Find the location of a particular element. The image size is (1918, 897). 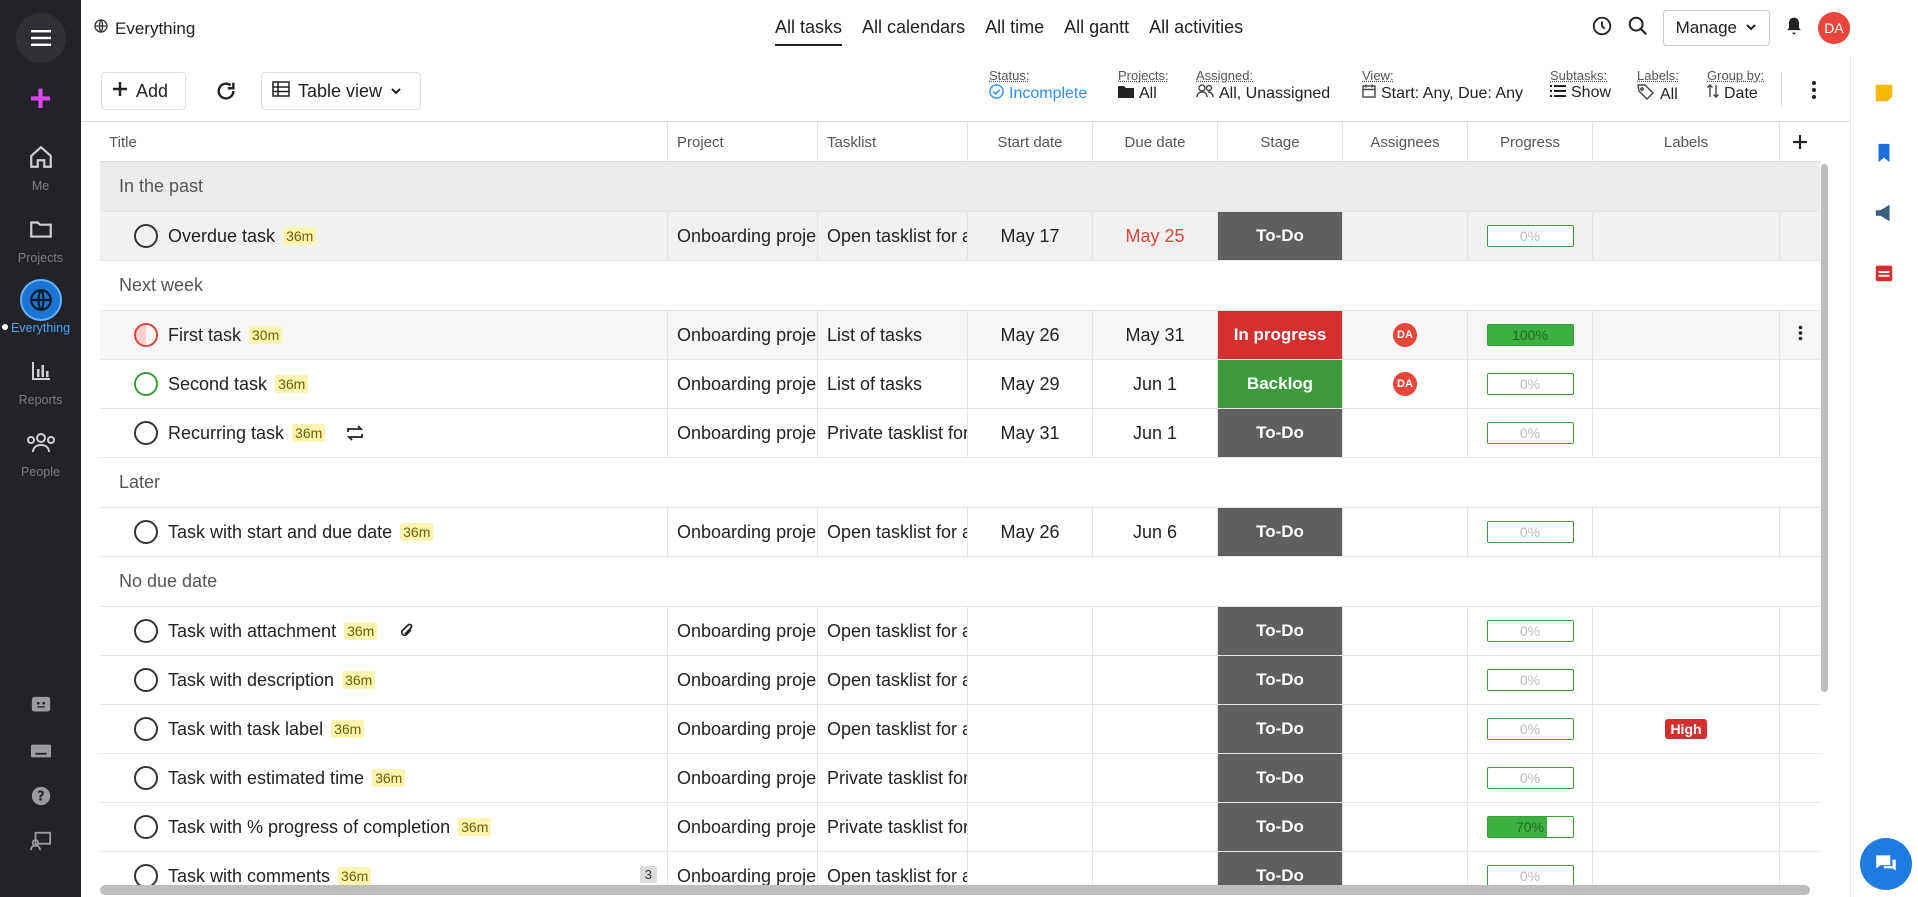

help-icon: ? is located at coordinates (41, 798).